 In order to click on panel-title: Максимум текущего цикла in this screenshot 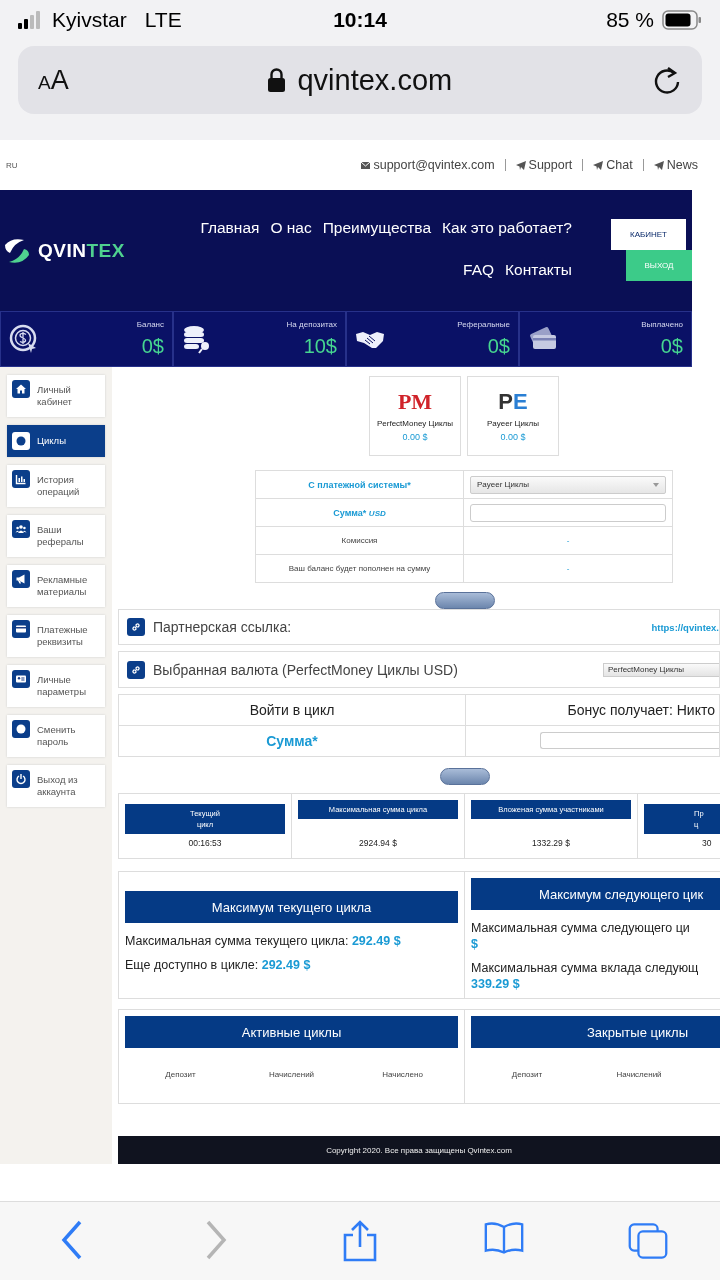, I will do `click(291, 907)`.